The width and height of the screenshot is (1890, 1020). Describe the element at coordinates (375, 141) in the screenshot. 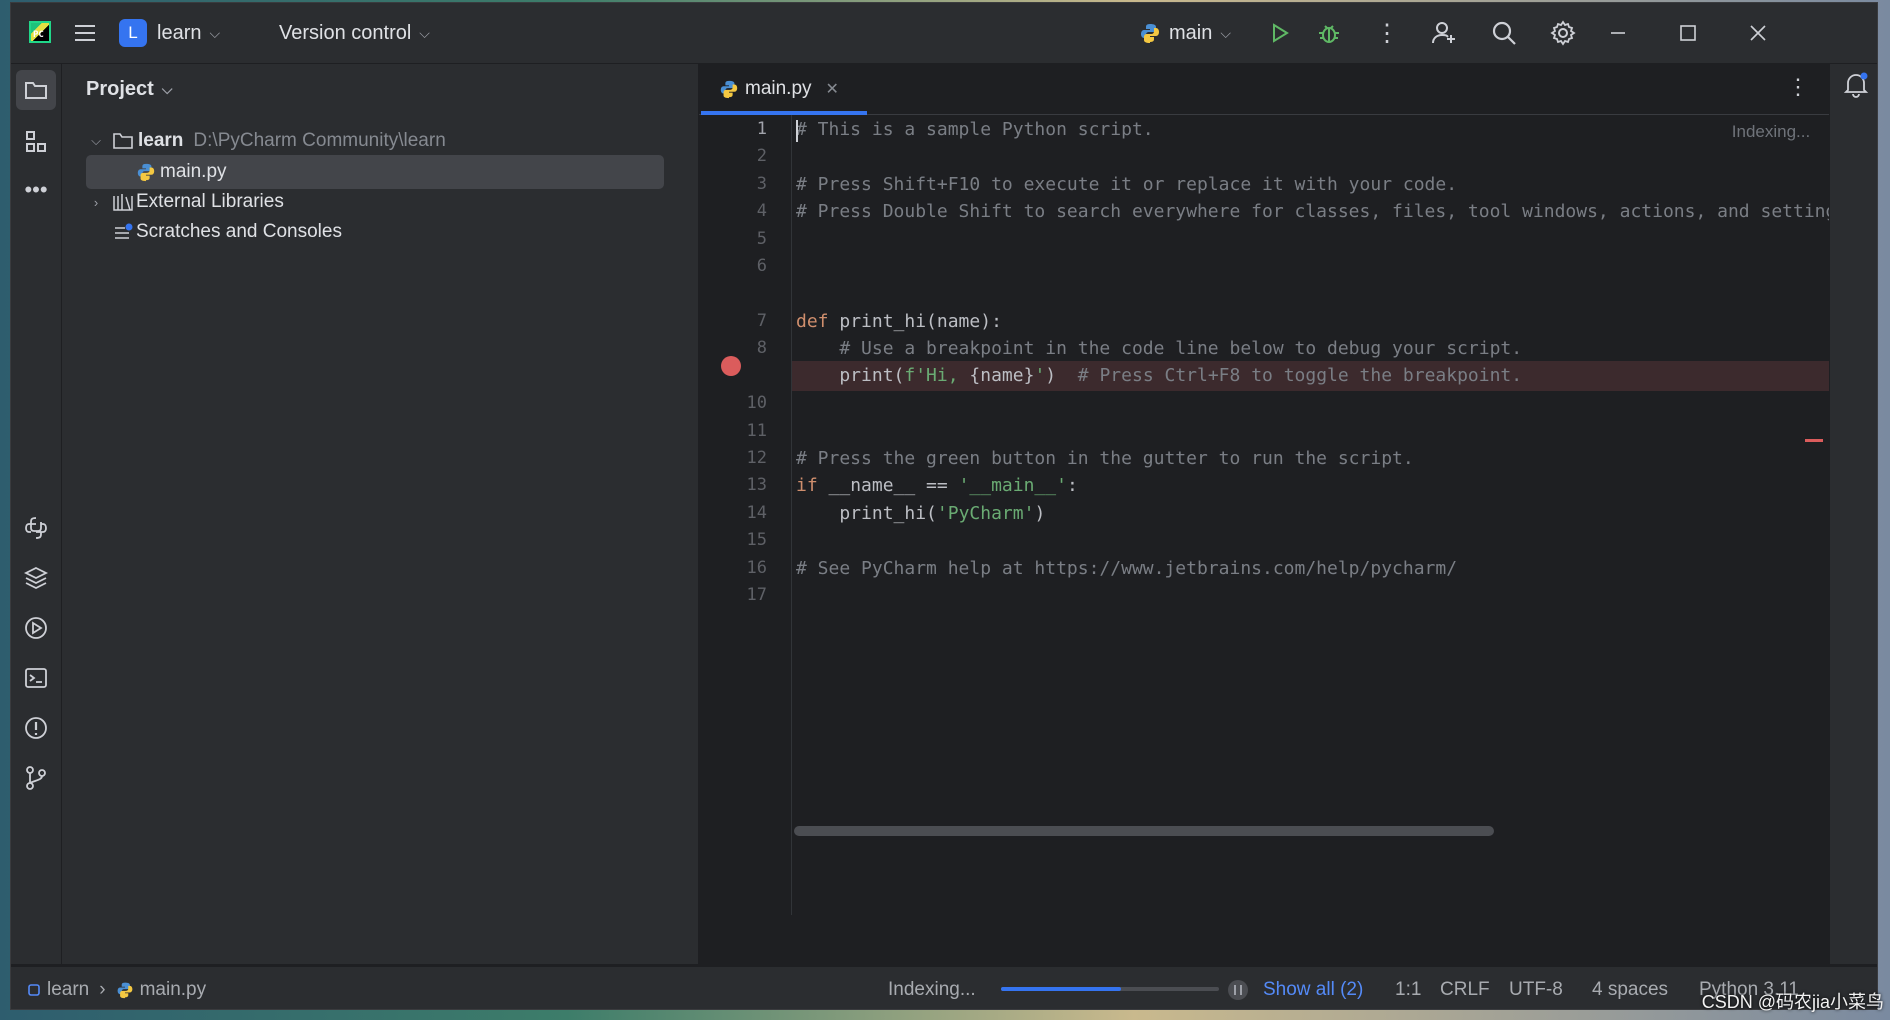

I see `tree-item-learn: ⌵ learn D:\PyCharm Community\learn` at that location.